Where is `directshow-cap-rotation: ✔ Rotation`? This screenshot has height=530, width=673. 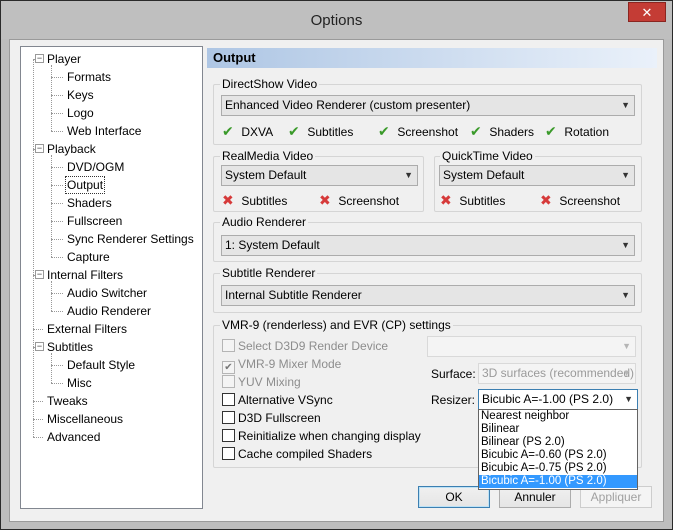
directshow-cap-rotation: ✔ Rotation is located at coordinates (577, 131).